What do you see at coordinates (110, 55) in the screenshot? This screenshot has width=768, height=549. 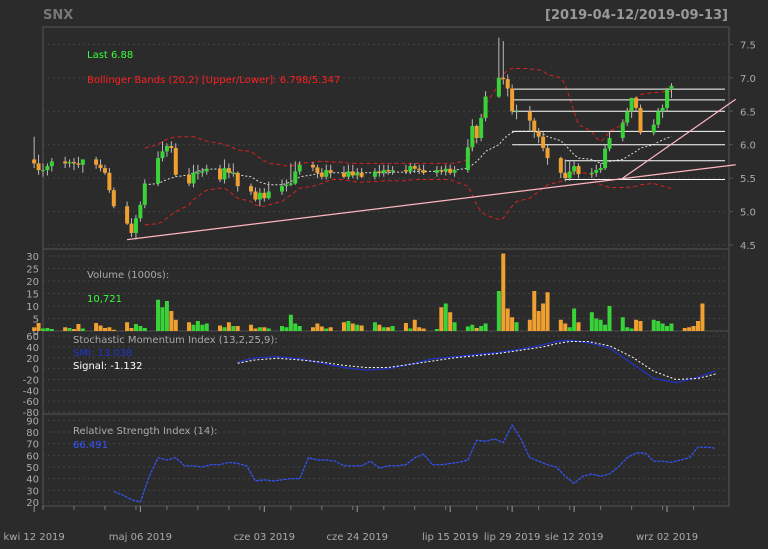 I see `last-price-label: Last 6.88` at bounding box center [110, 55].